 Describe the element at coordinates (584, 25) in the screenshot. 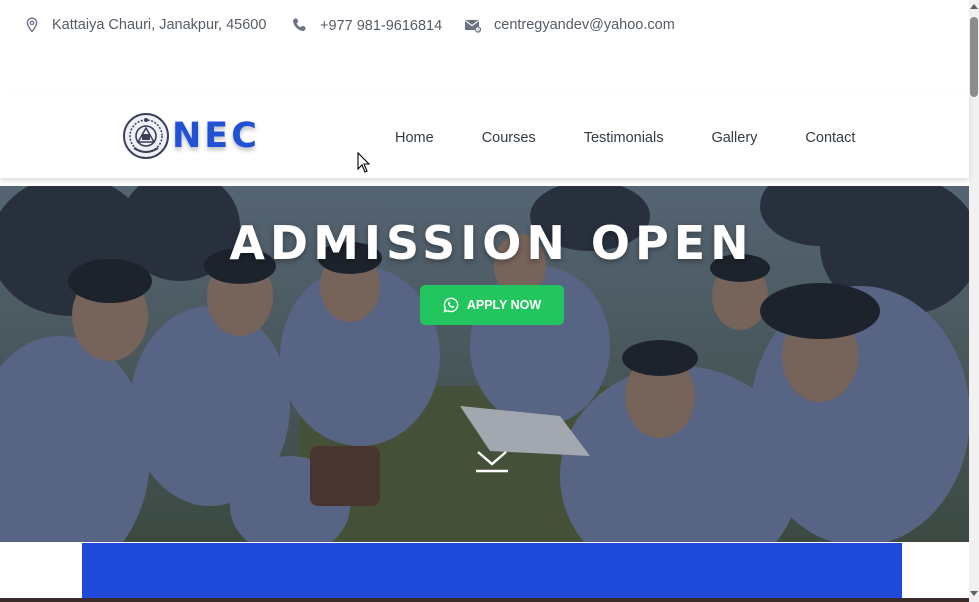

I see `email-text: centregyandev@yahoo.com` at that location.